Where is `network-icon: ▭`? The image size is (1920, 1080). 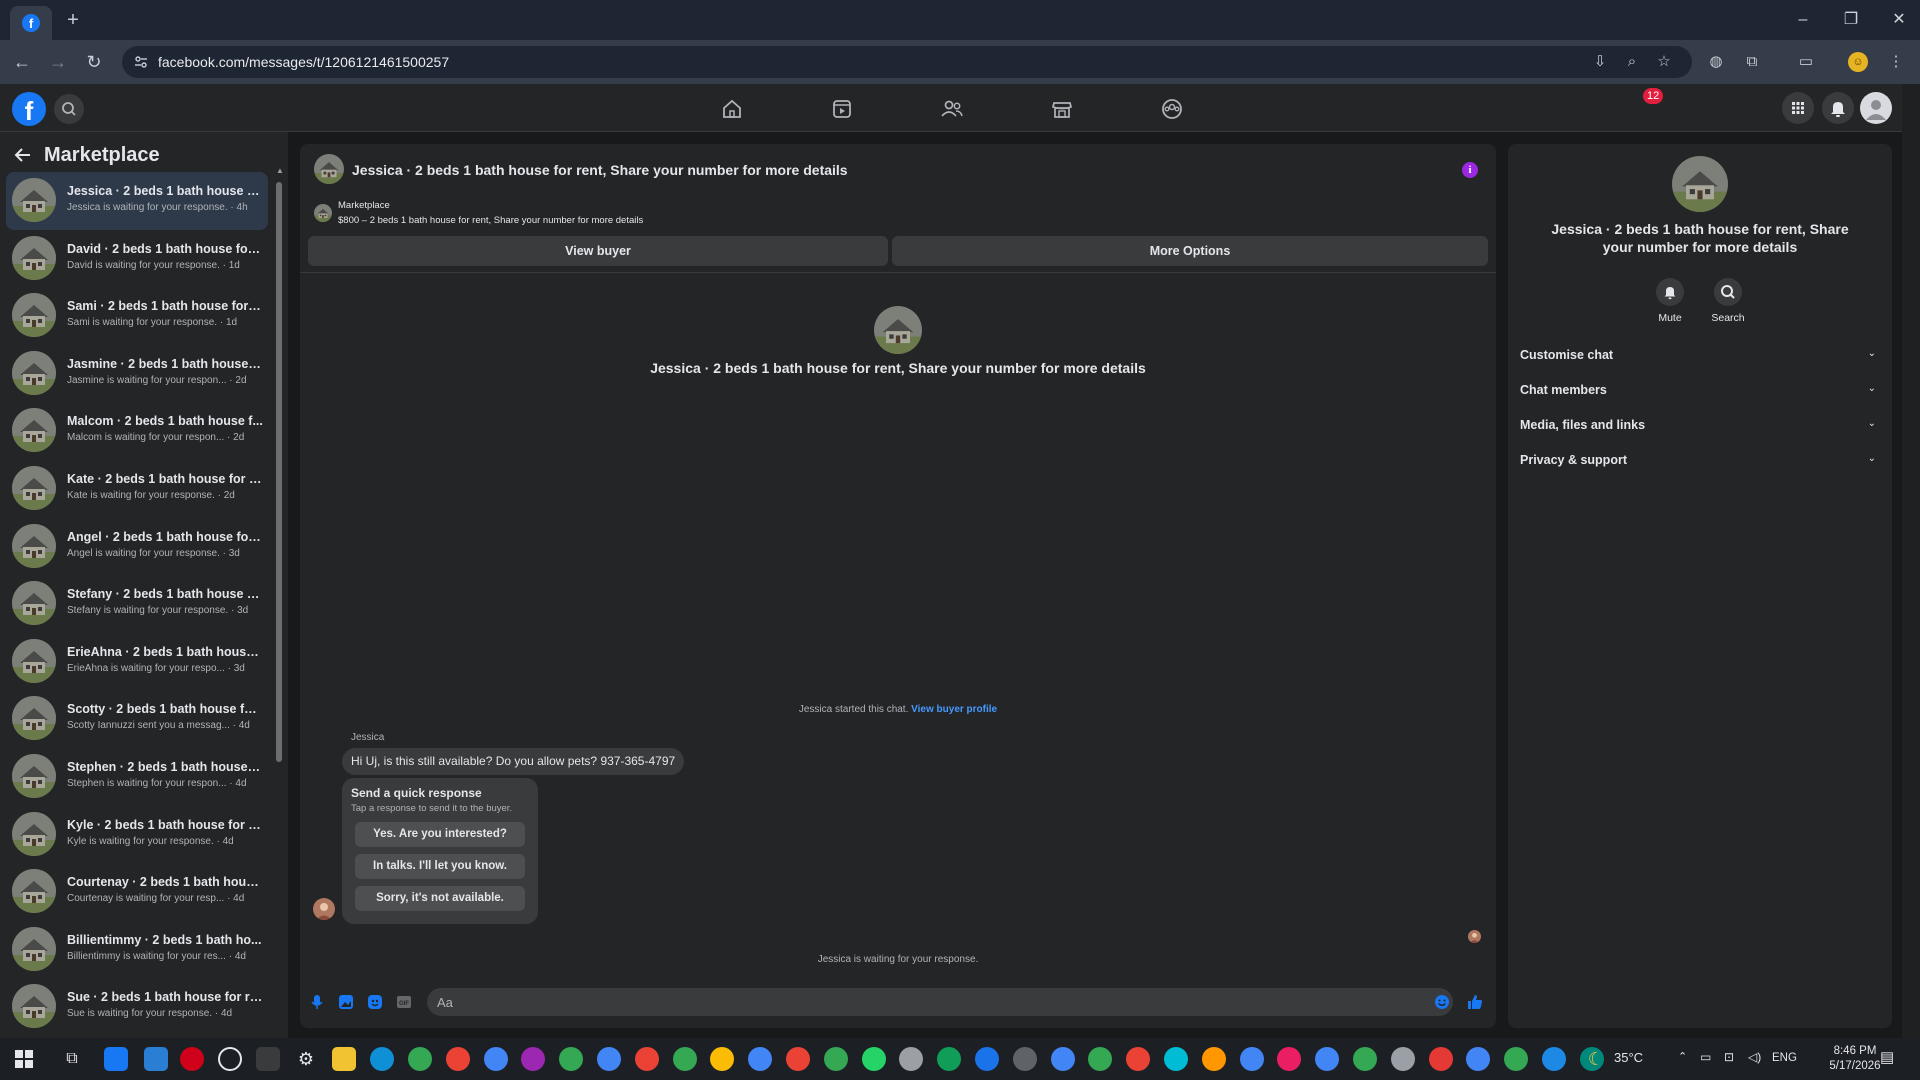 network-icon: ▭ is located at coordinates (1705, 1057).